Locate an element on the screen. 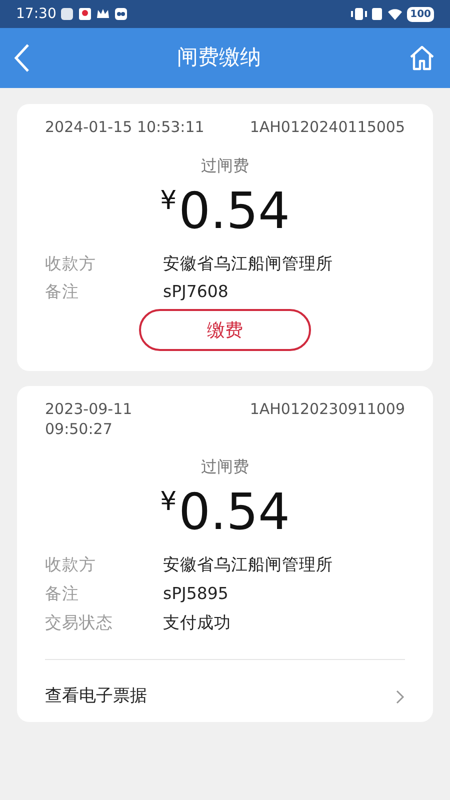  home-icon is located at coordinates (422, 58).